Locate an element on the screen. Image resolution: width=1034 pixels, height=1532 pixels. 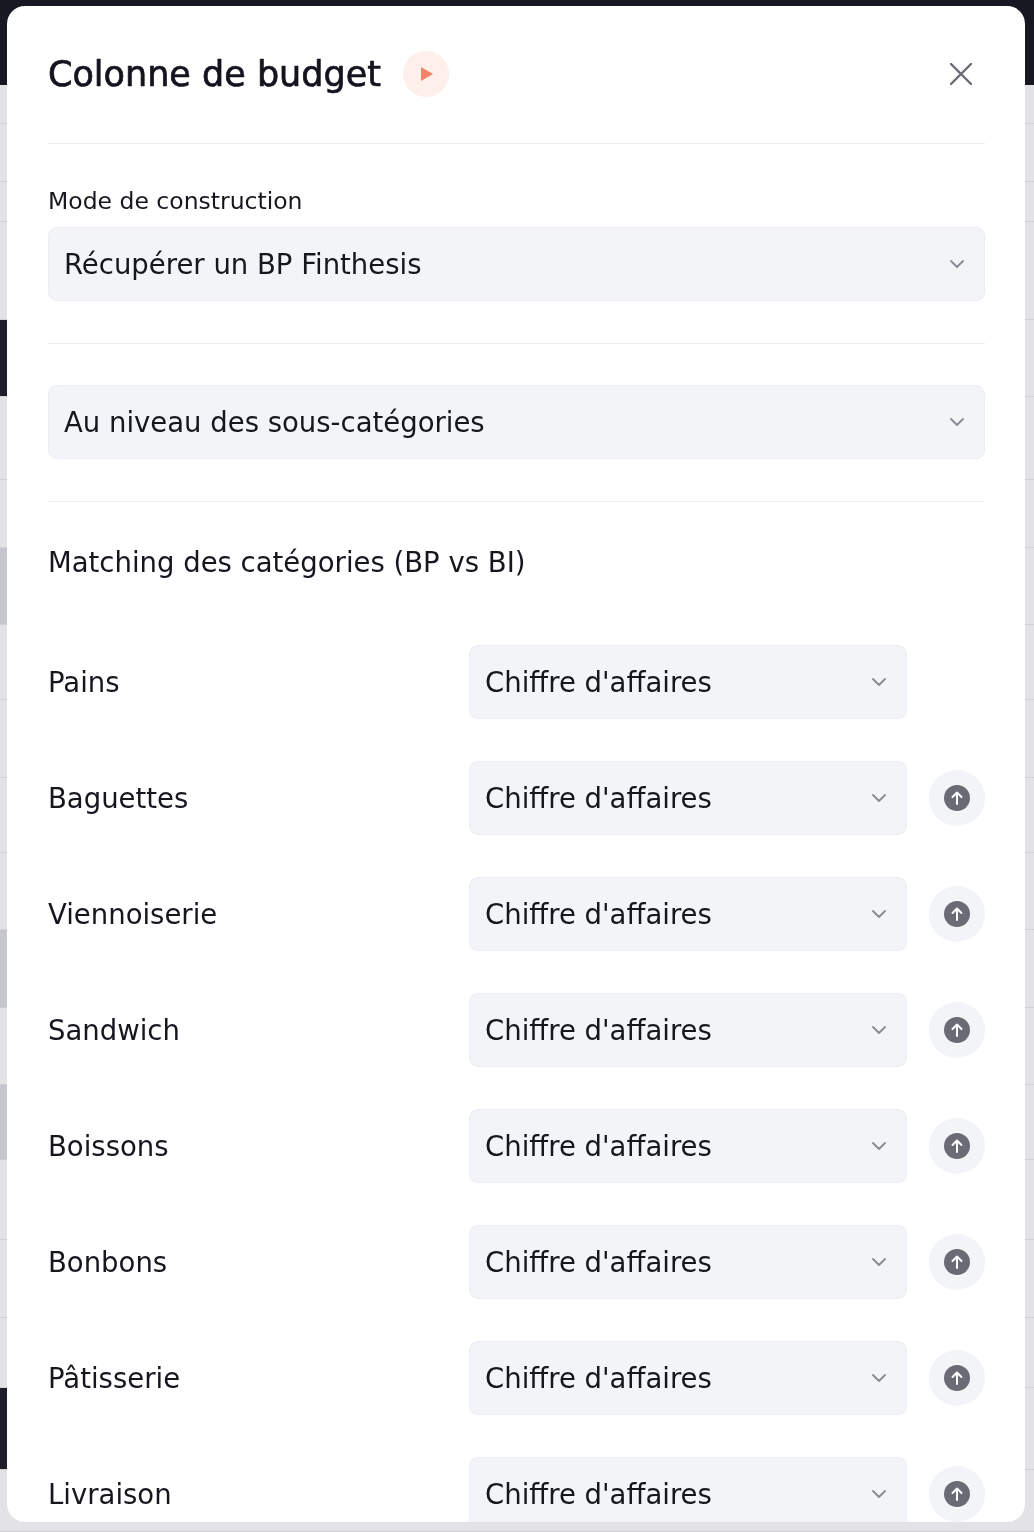
category-label: Boissons is located at coordinates (108, 1146).